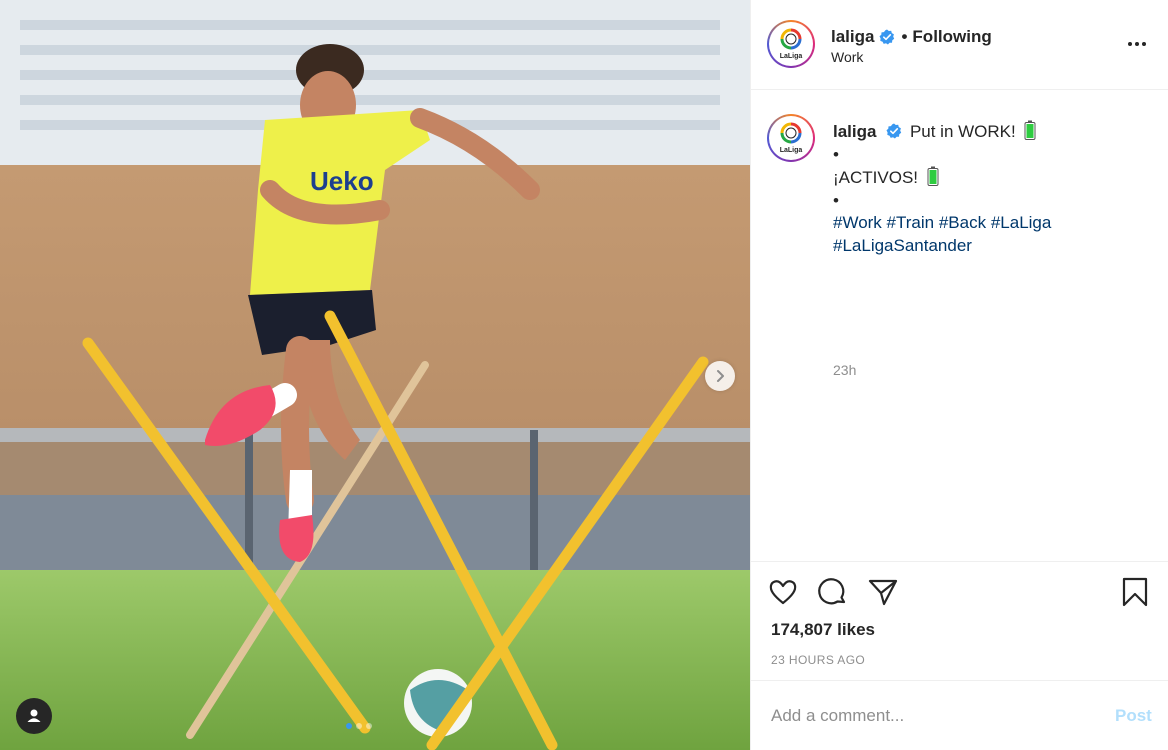 This screenshot has width=1168, height=750. I want to click on caption-username: laliga, so click(854, 131).